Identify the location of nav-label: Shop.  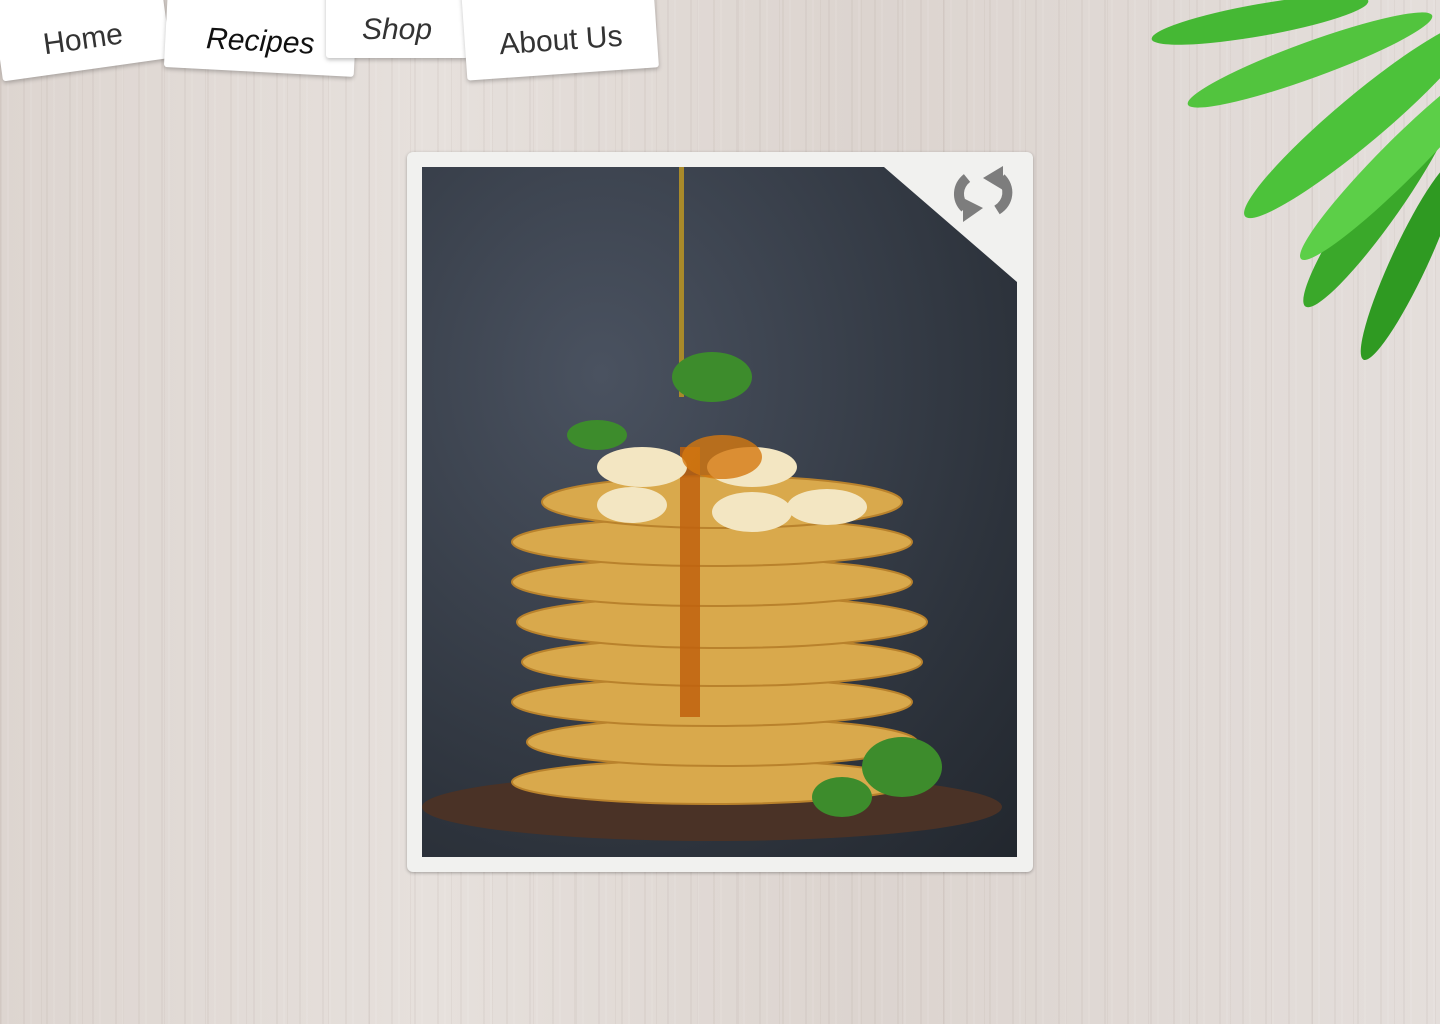
(397, 29).